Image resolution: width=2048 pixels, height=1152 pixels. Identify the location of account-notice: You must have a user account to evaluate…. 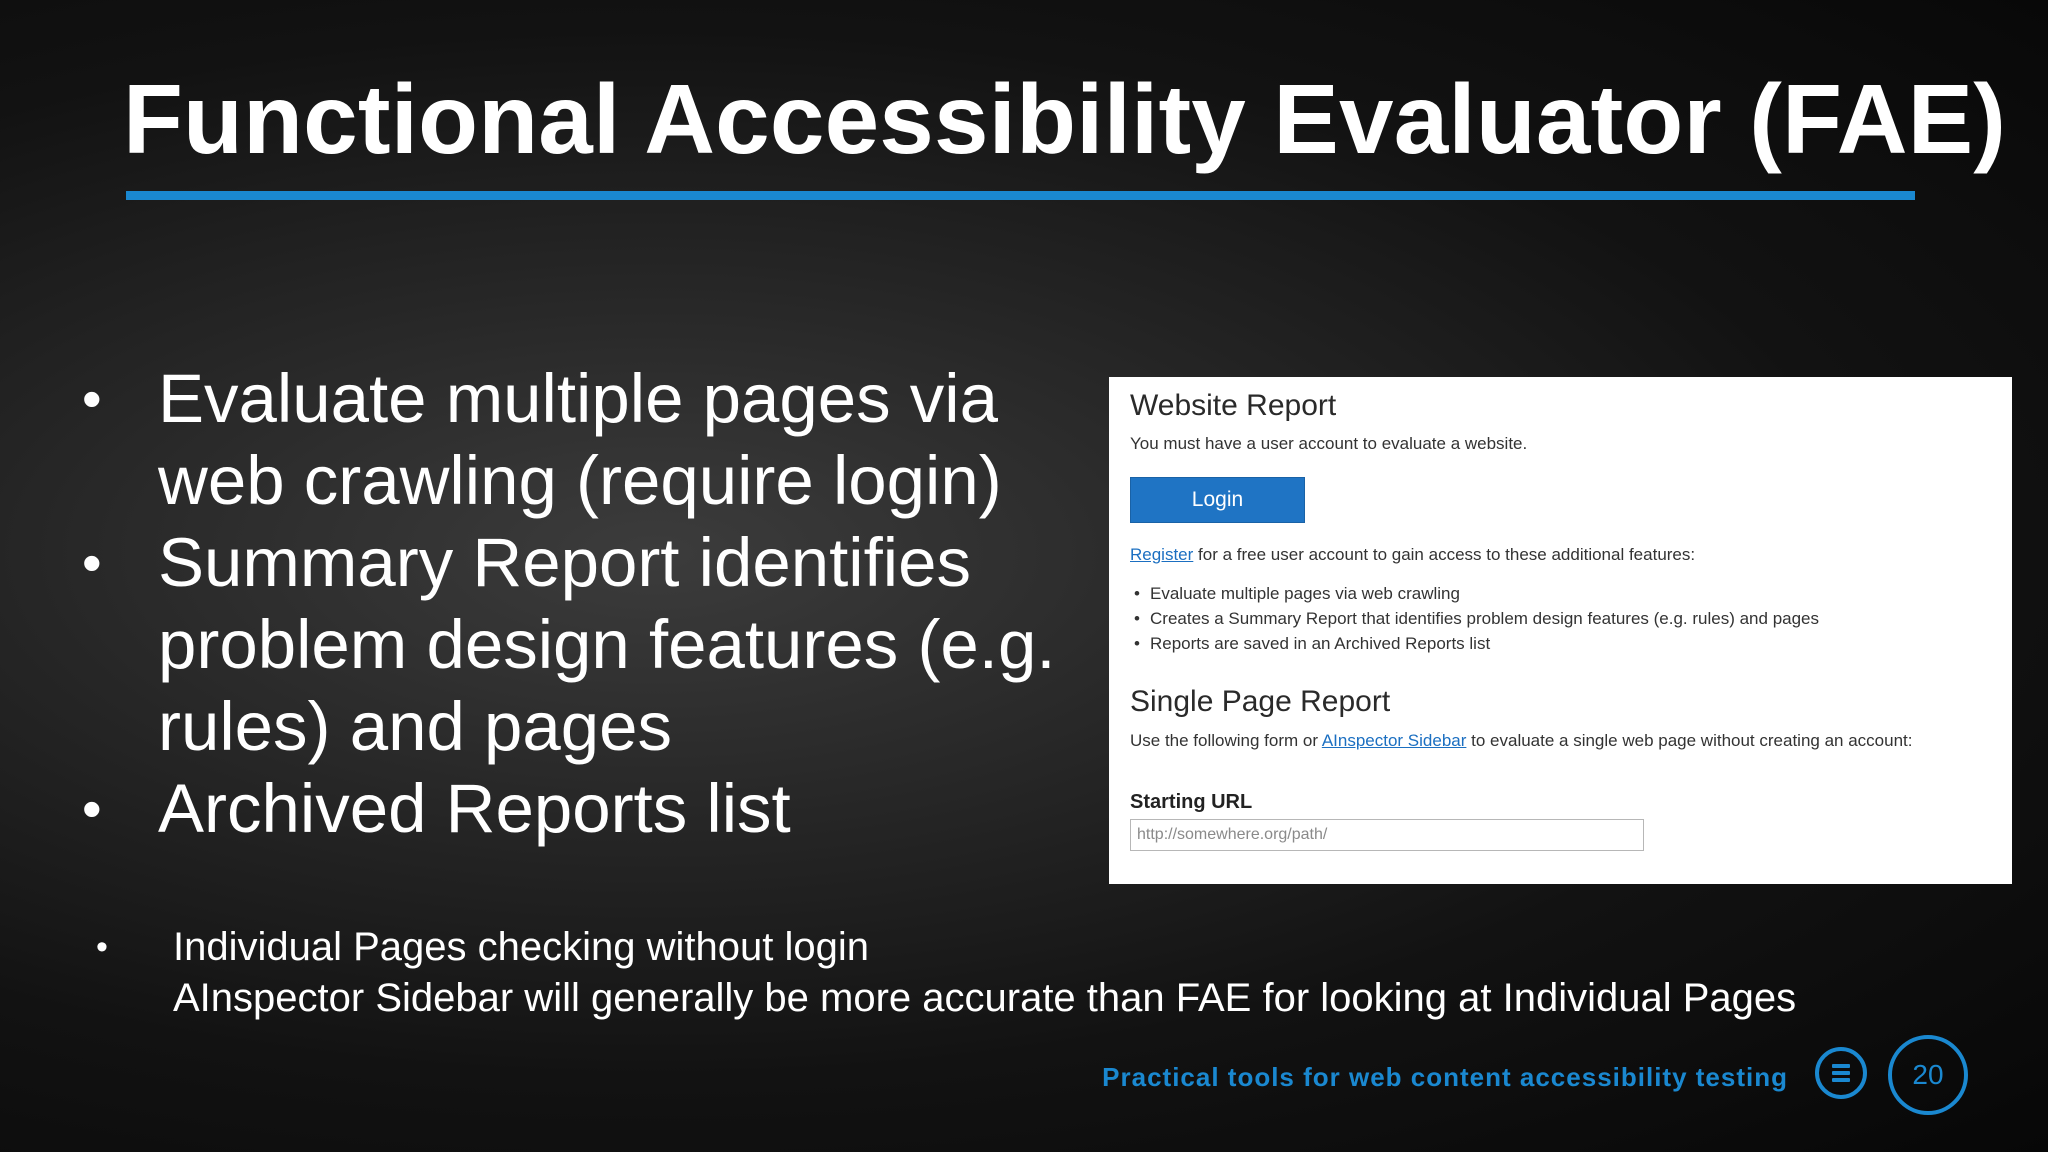
(1329, 443).